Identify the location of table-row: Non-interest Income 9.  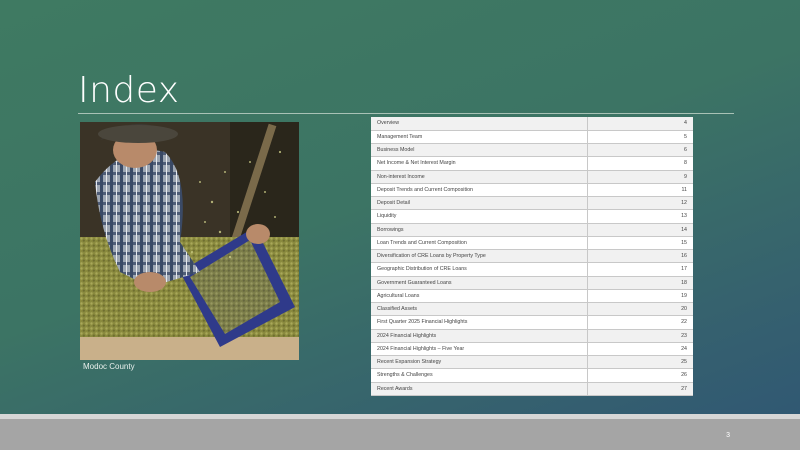
(532, 177).